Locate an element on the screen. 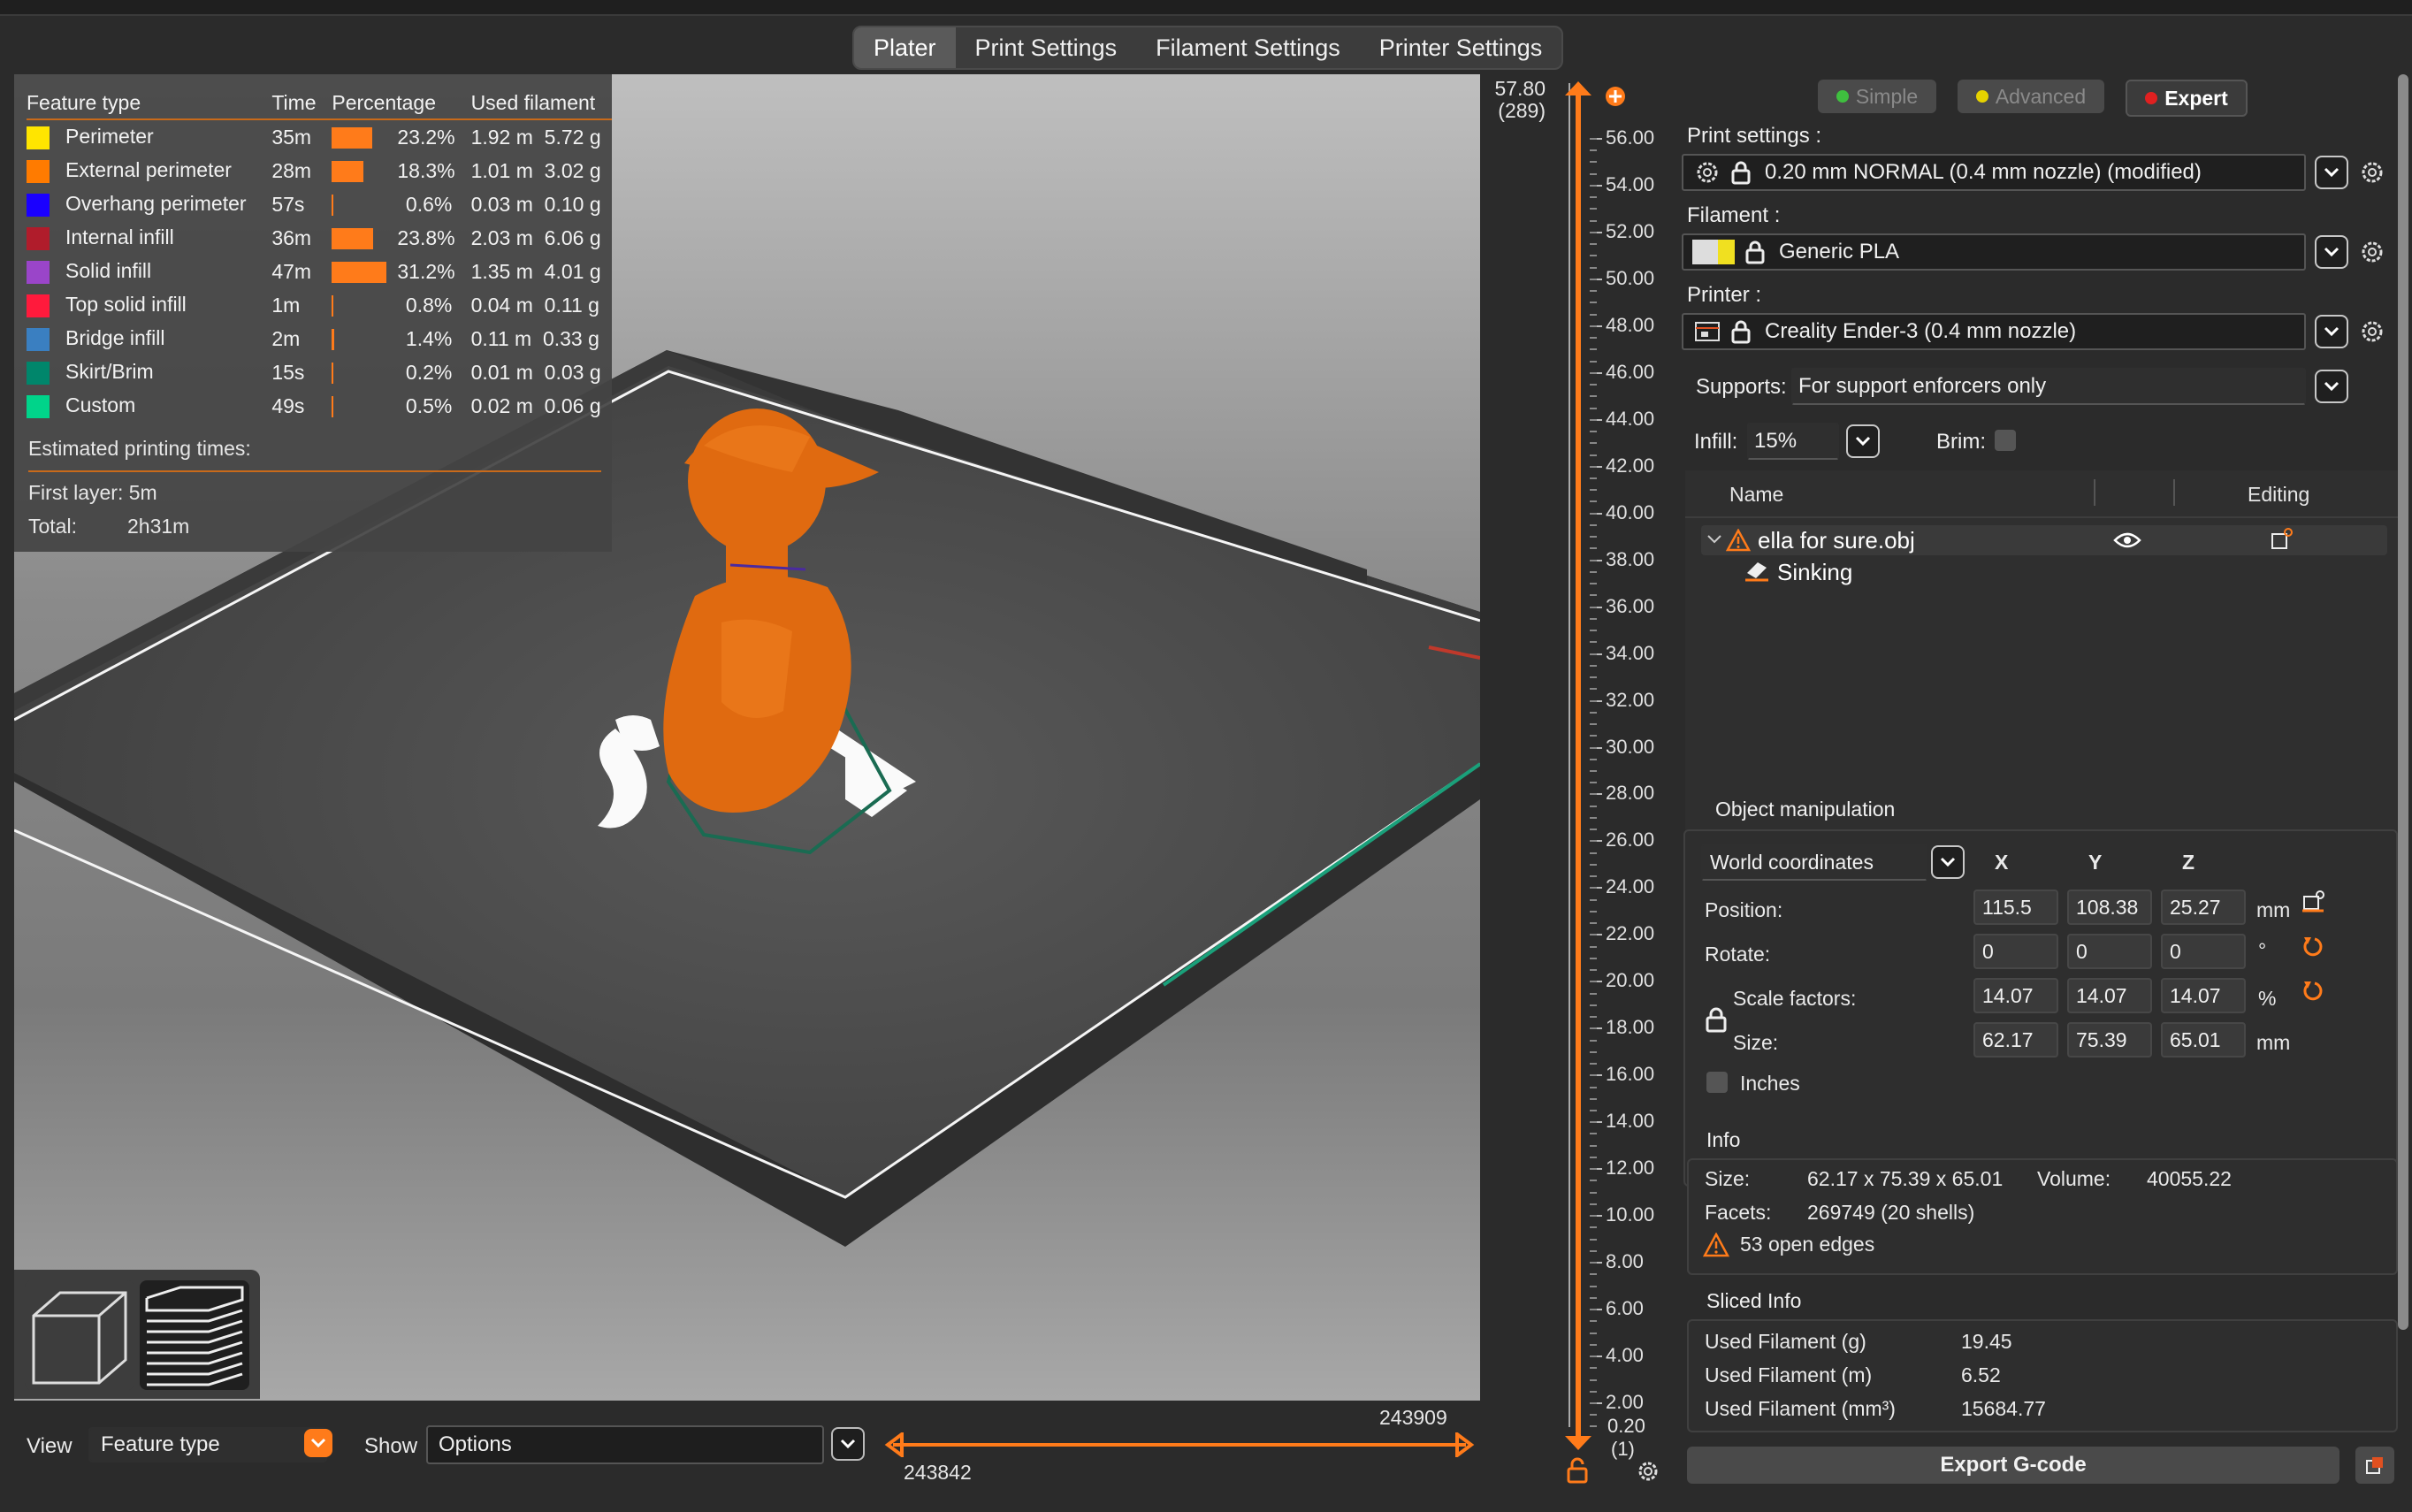 The image size is (2412, 1512). size-z-field: 65.01 is located at coordinates (2203, 1040).